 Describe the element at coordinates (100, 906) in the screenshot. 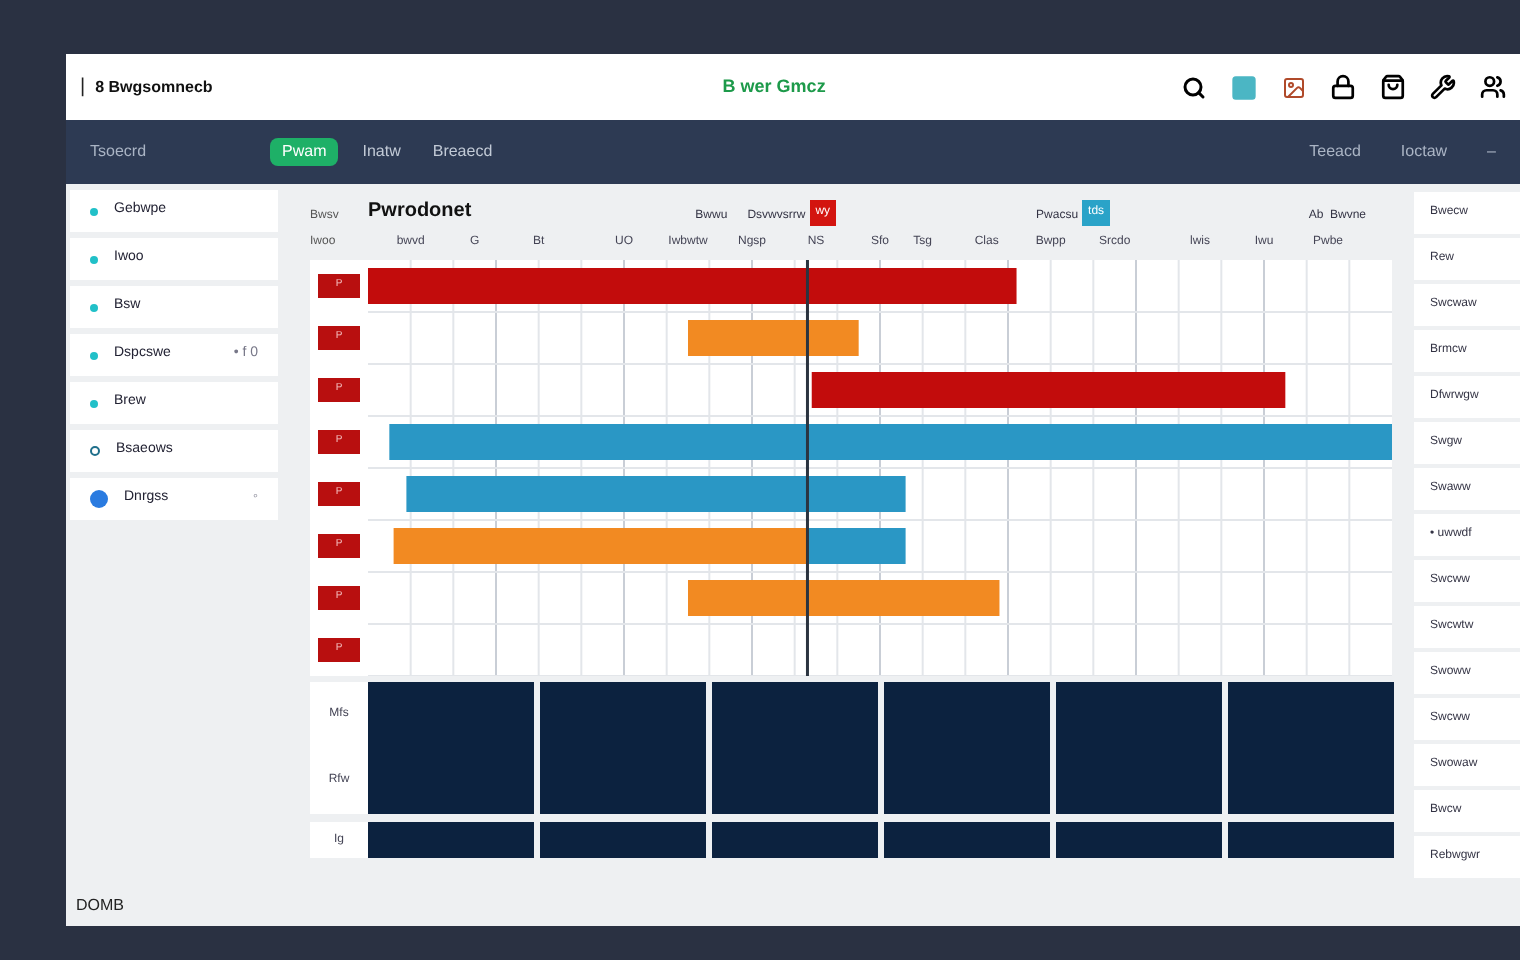

I see `status-text: DOMB` at that location.